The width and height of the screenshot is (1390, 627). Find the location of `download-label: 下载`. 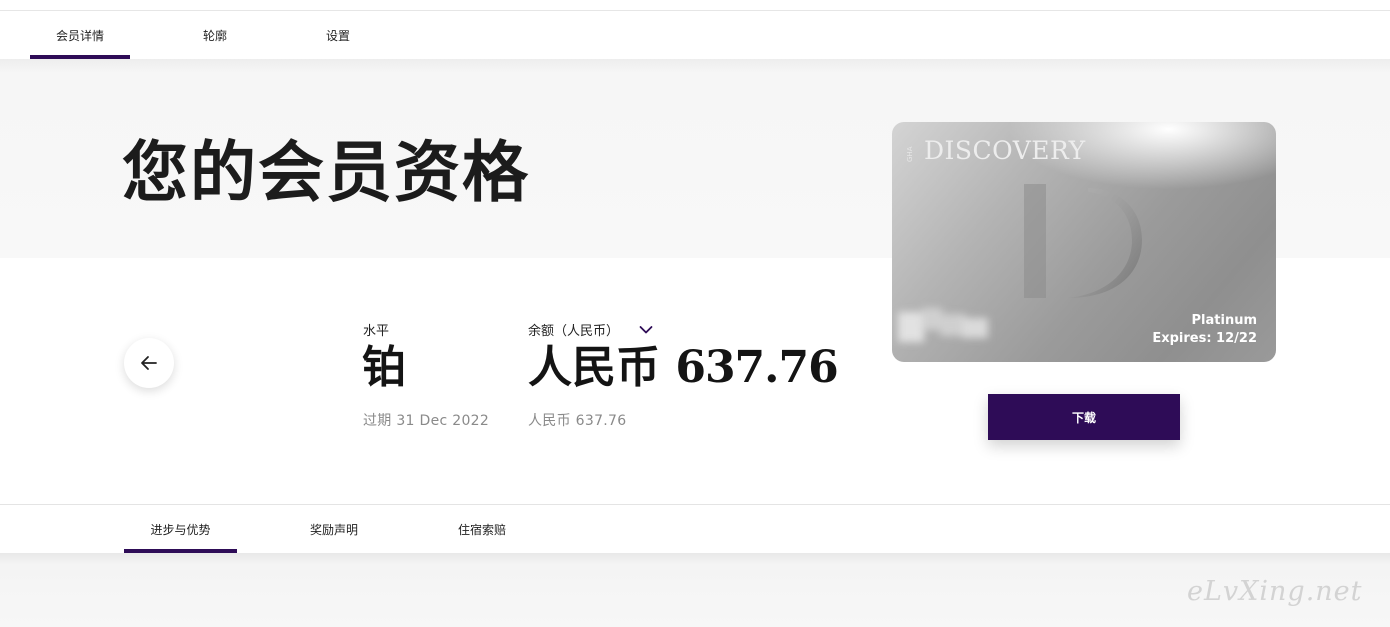

download-label: 下载 is located at coordinates (1083, 417).